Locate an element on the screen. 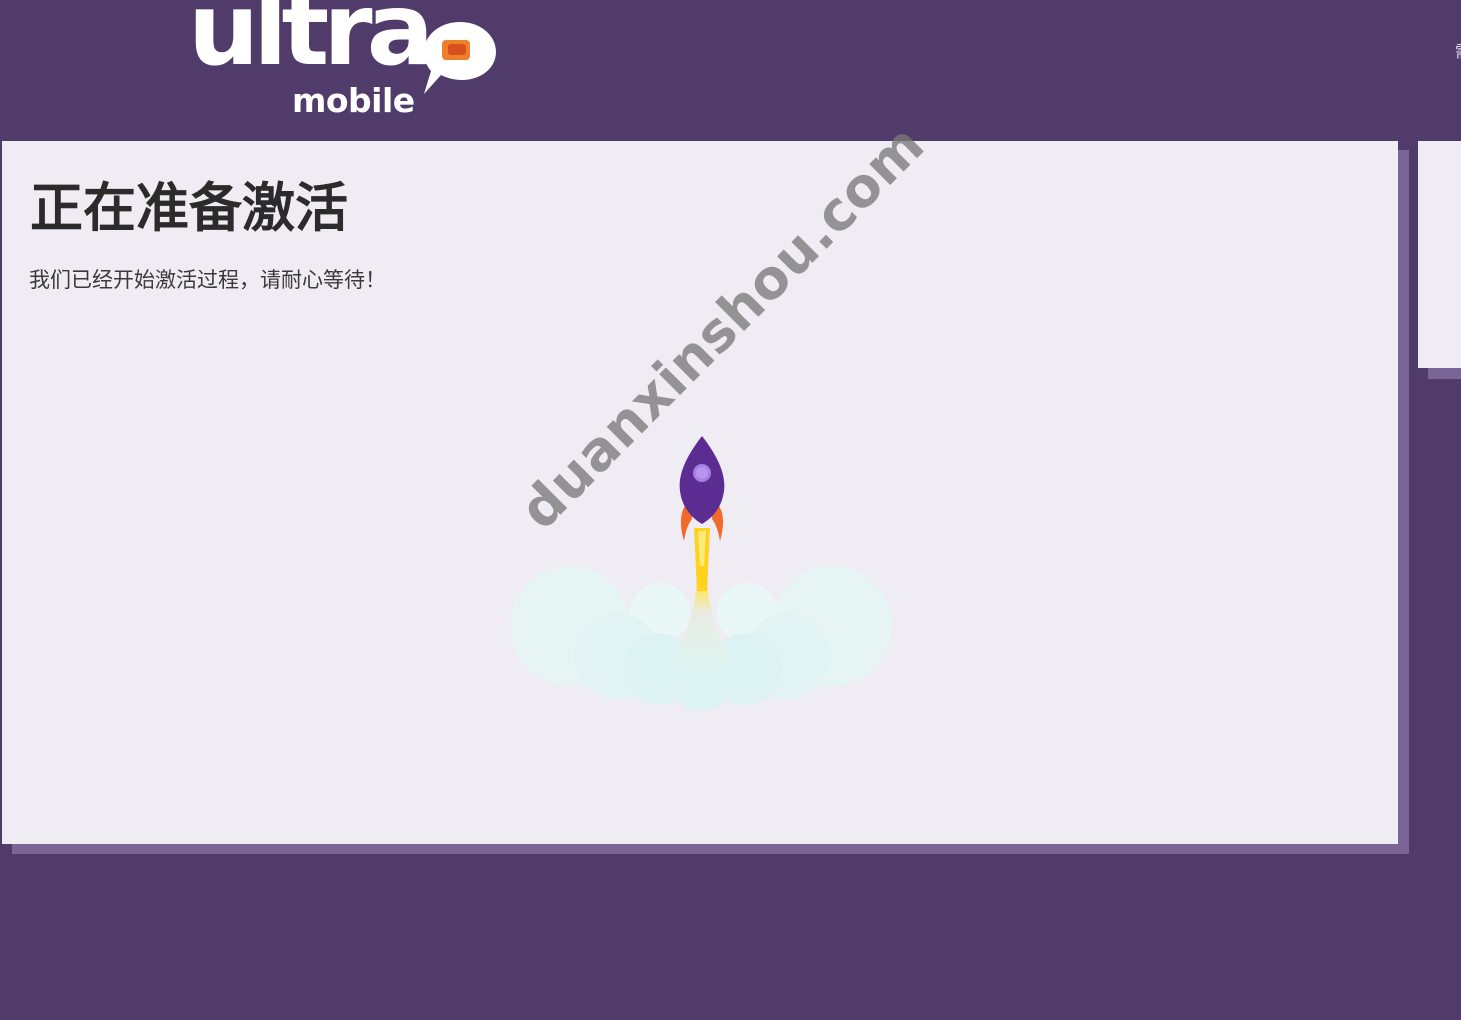 Image resolution: width=1461 pixels, height=1020 pixels. logo-subtitle: mobile is located at coordinates (353, 100).